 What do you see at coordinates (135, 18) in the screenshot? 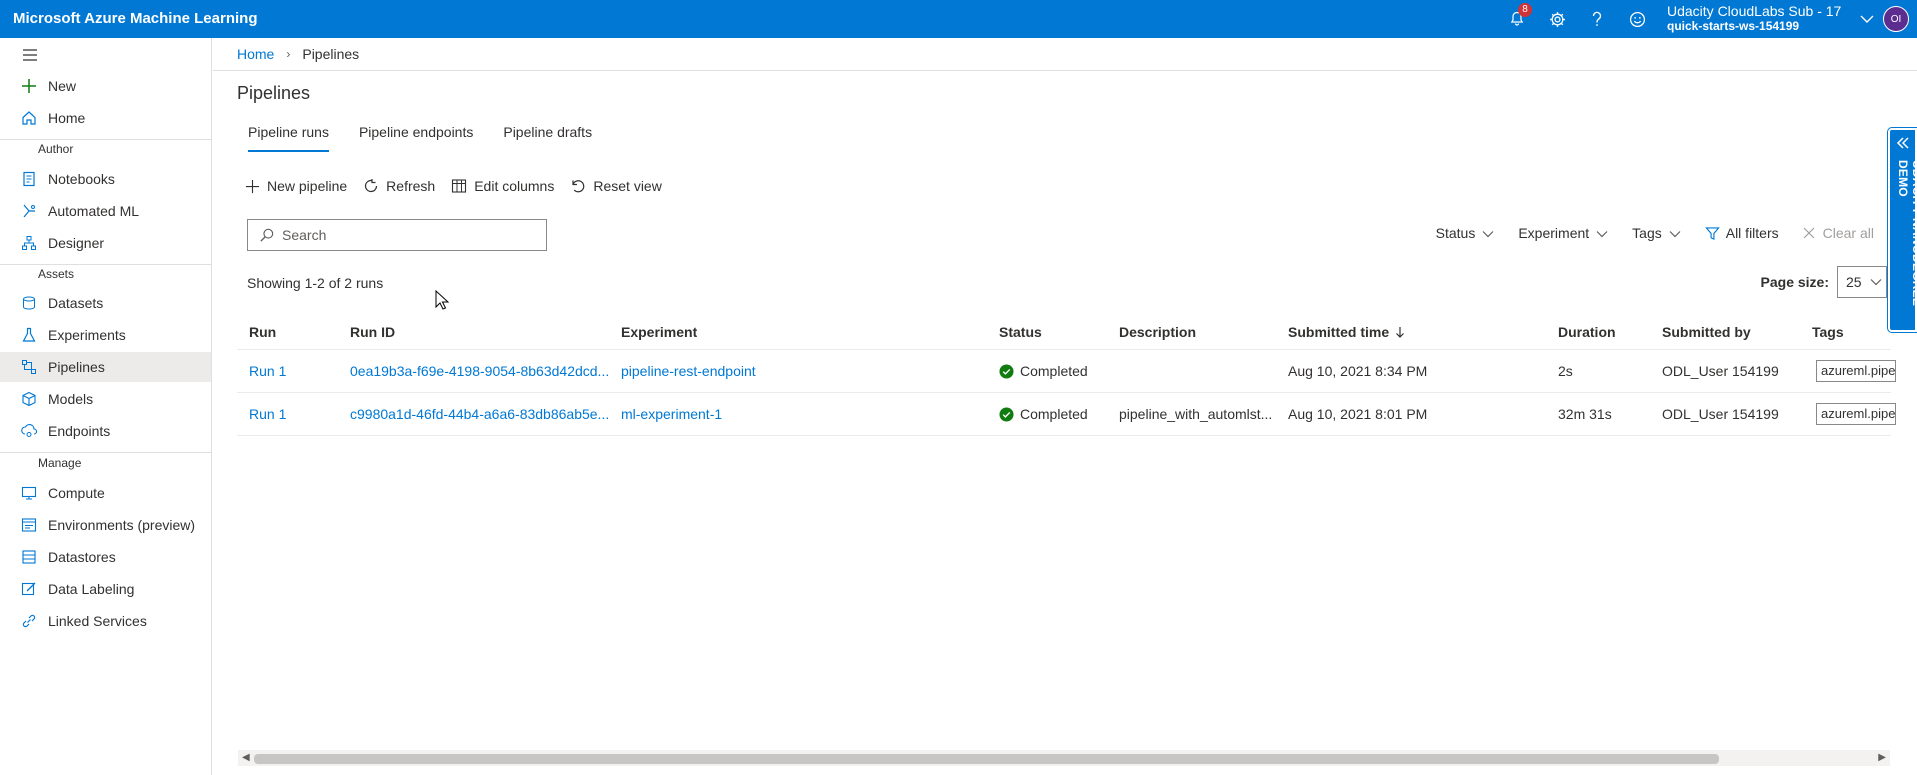
I see `app-title: Microsoft Azure Machine Learning` at bounding box center [135, 18].